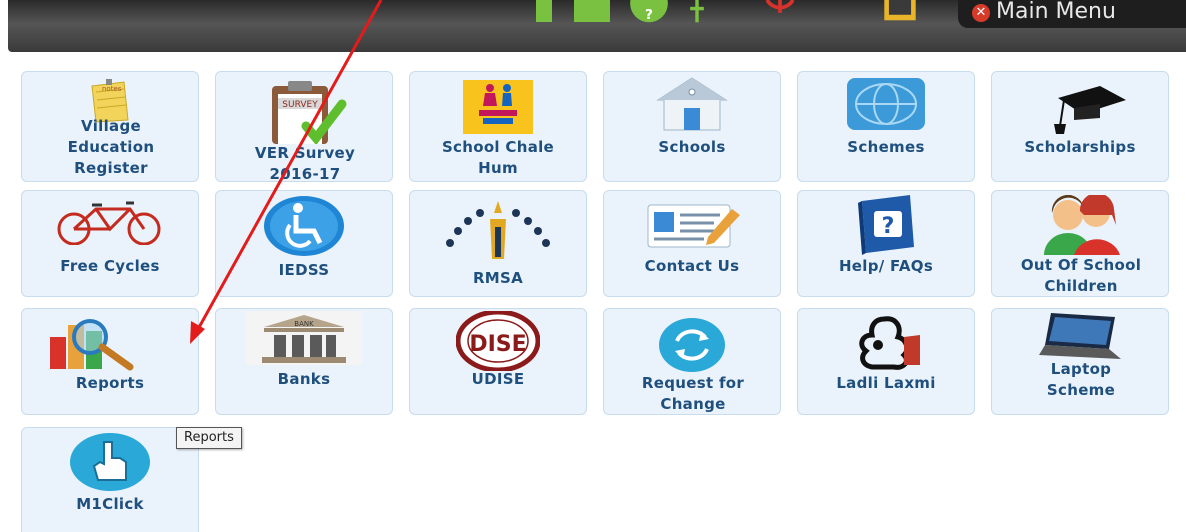 This screenshot has height=532, width=1186. I want to click on school-chale-hum-logo, so click(498, 107).